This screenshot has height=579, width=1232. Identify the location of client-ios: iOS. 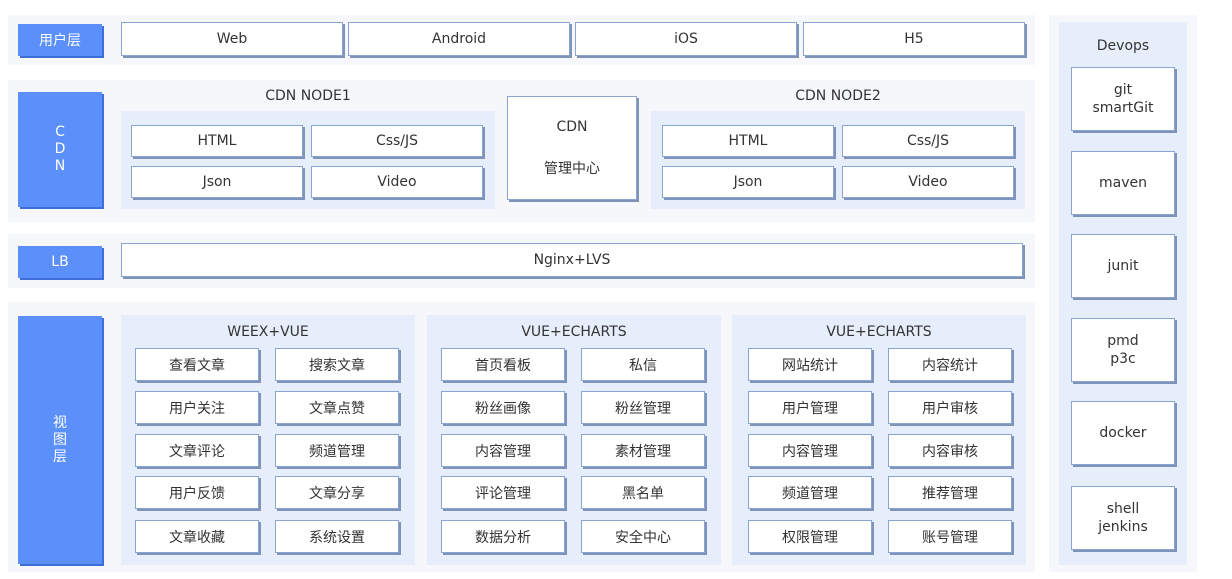
(686, 39).